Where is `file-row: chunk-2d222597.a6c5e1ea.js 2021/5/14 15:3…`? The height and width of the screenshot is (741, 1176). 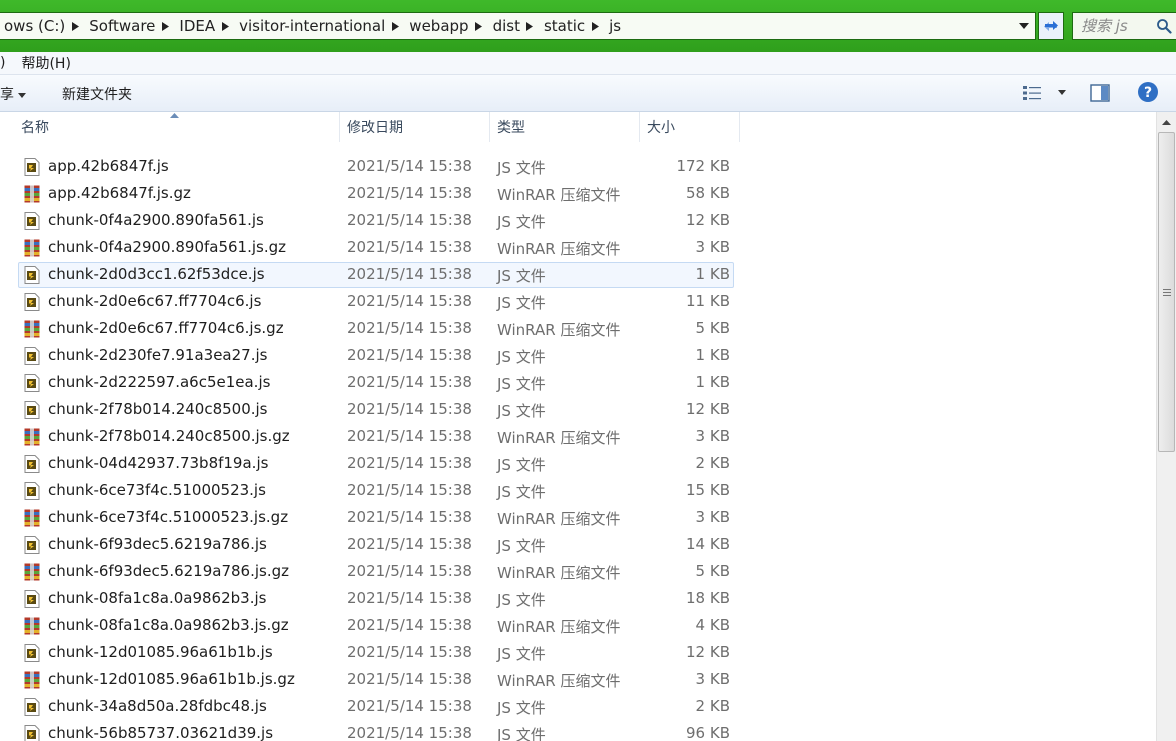
file-row: chunk-2d222597.a6c5e1ea.js 2021/5/14 15:3… is located at coordinates (370, 383).